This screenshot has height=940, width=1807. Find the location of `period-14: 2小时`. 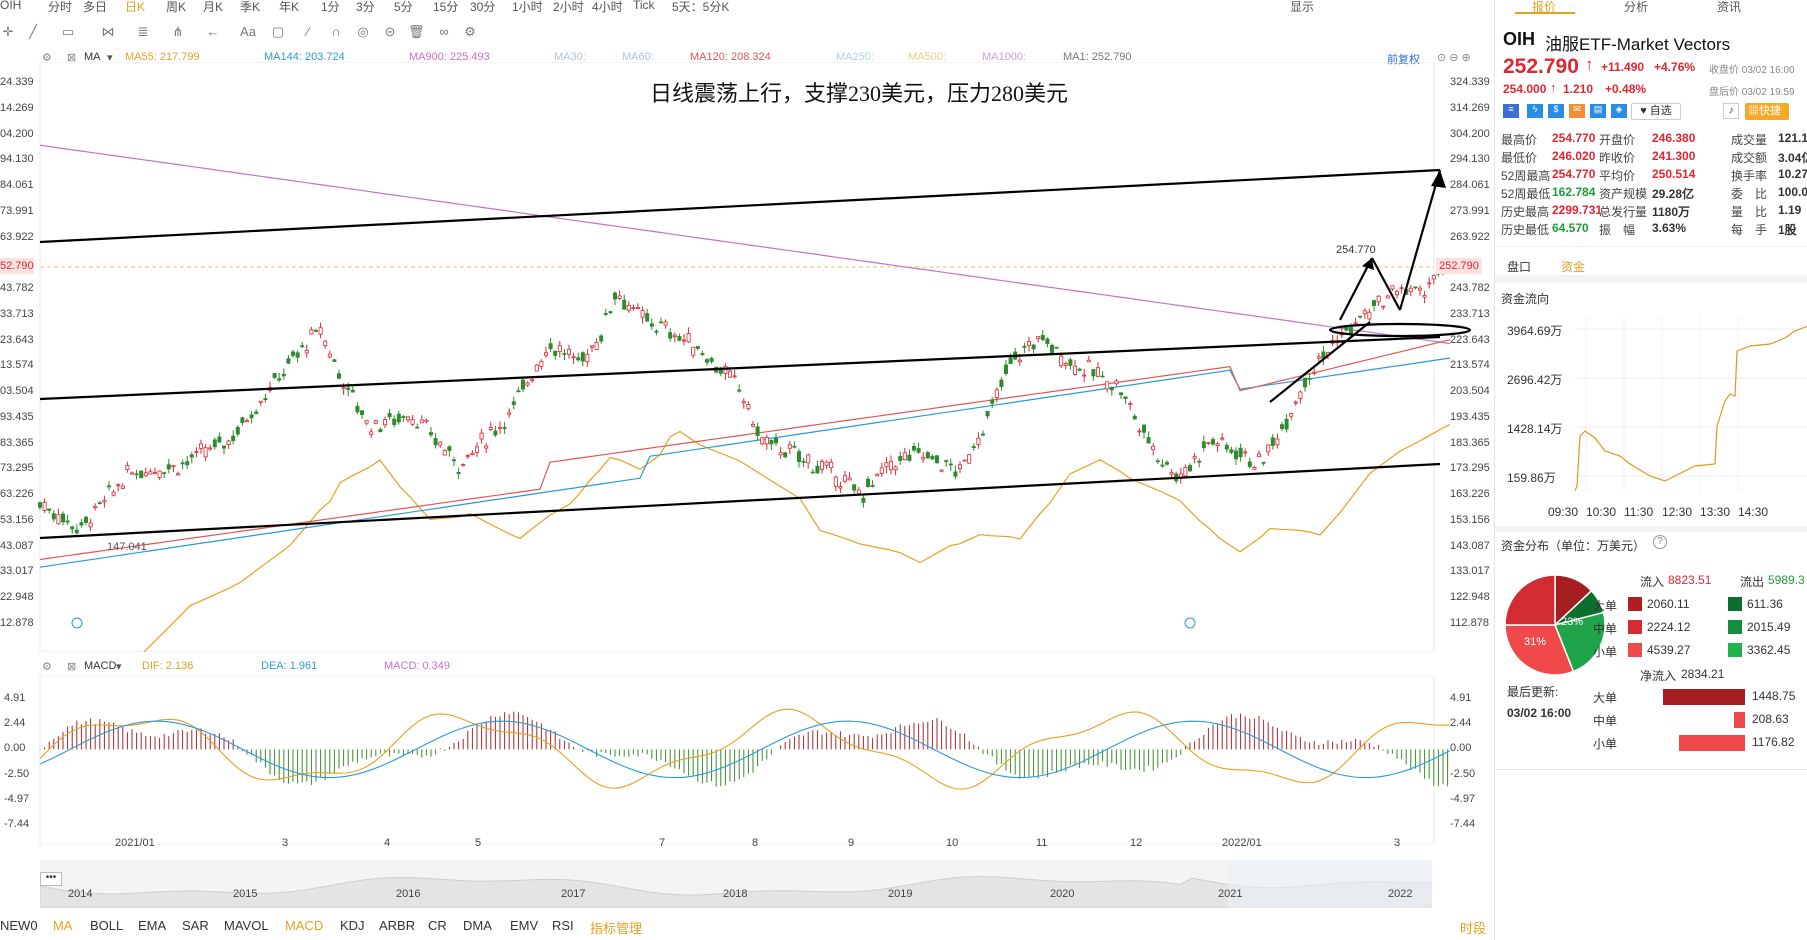

period-14: 2小时 is located at coordinates (568, 7).